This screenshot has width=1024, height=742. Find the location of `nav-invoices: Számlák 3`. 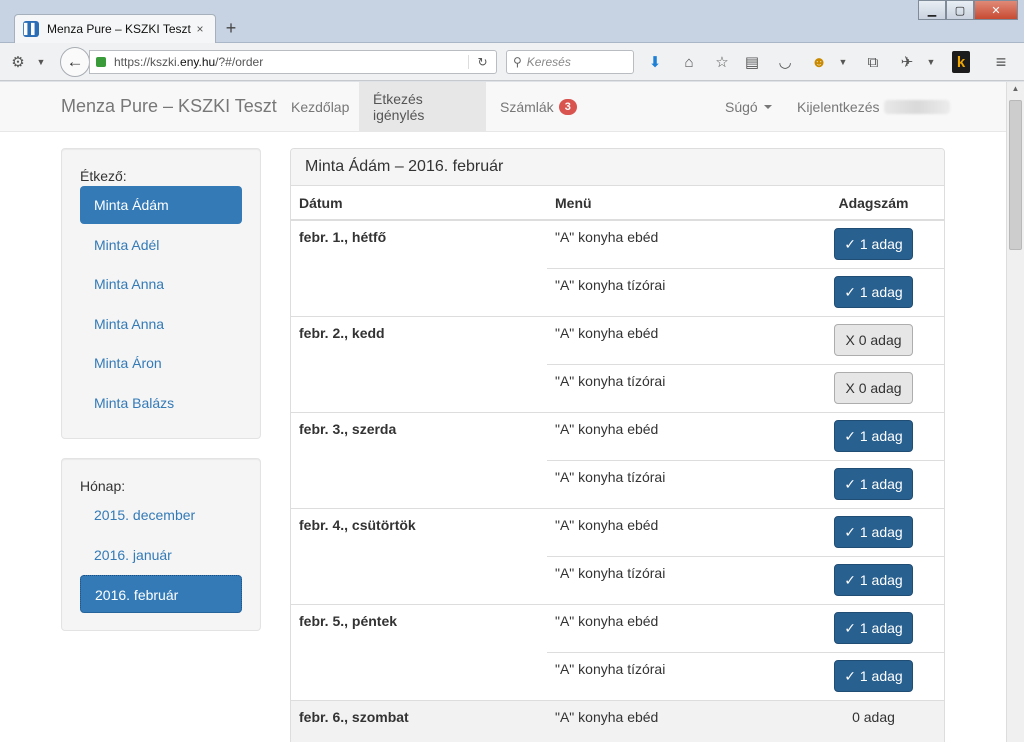

nav-invoices: Számlák 3 is located at coordinates (538, 107).